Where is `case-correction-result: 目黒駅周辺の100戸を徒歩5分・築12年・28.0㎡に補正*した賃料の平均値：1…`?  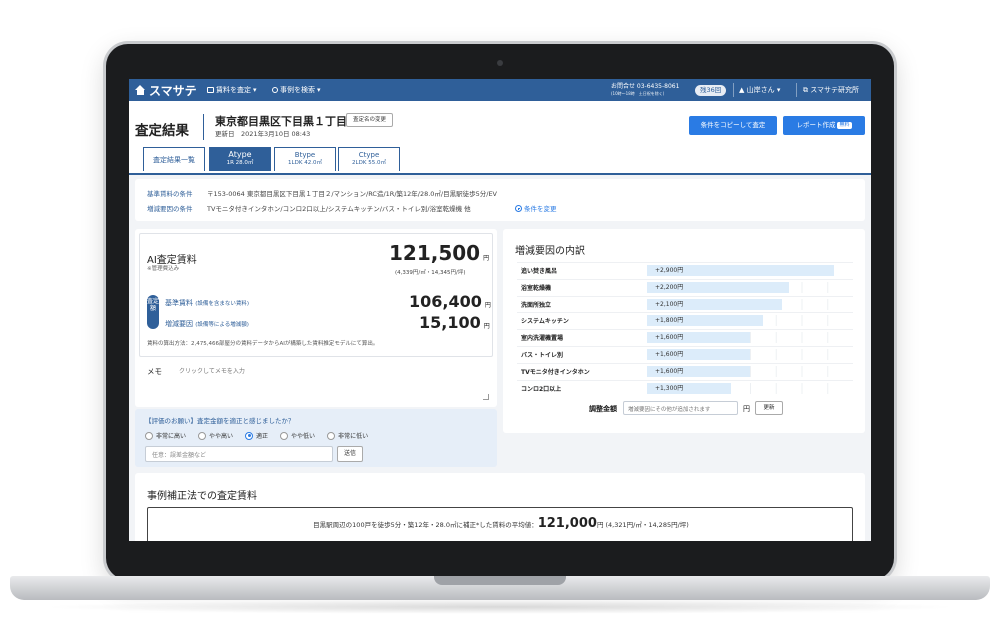 case-correction-result: 目黒駅周辺の100戸を徒歩5分・築12年・28.0㎡に補正*した賃料の平均値：1… is located at coordinates (500, 524).